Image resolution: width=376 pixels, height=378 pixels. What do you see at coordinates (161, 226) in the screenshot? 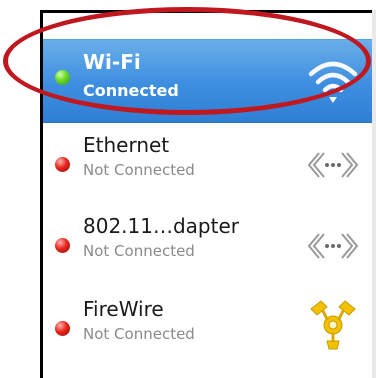
I see `service-name: 802.11…dapter` at bounding box center [161, 226].